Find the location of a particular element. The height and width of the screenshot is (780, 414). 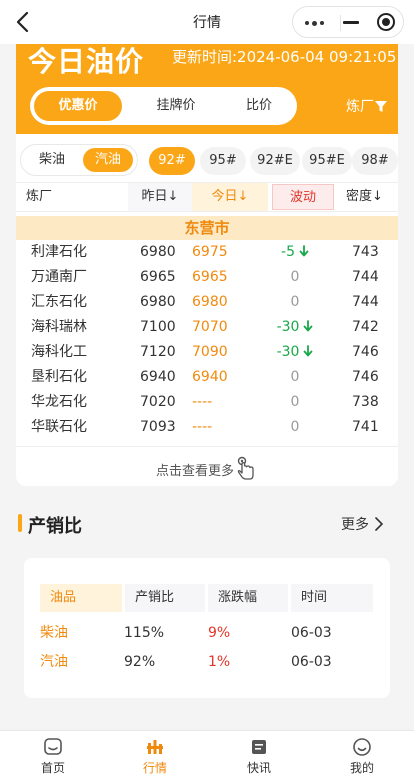

top-nav-bar: 行情 is located at coordinates (207, 22).